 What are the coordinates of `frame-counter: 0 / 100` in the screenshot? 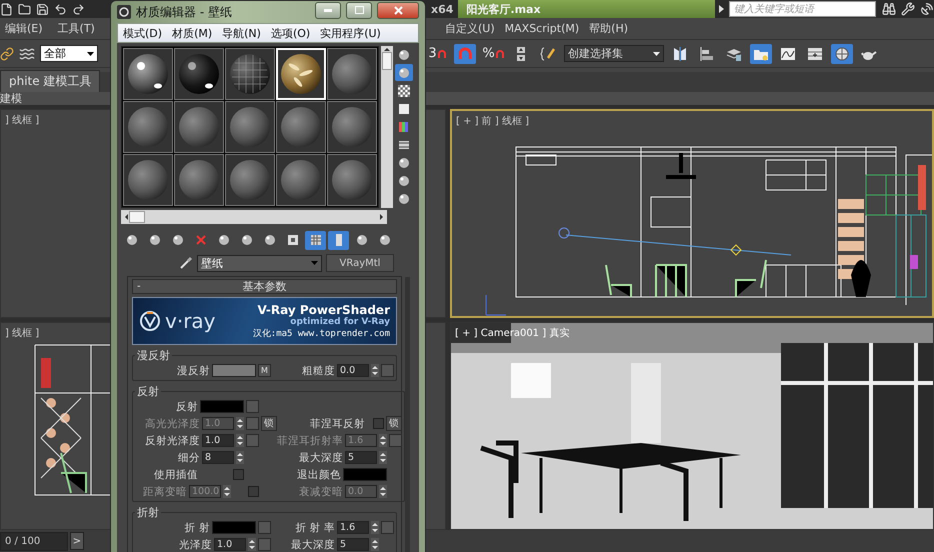 It's located at (34, 541).